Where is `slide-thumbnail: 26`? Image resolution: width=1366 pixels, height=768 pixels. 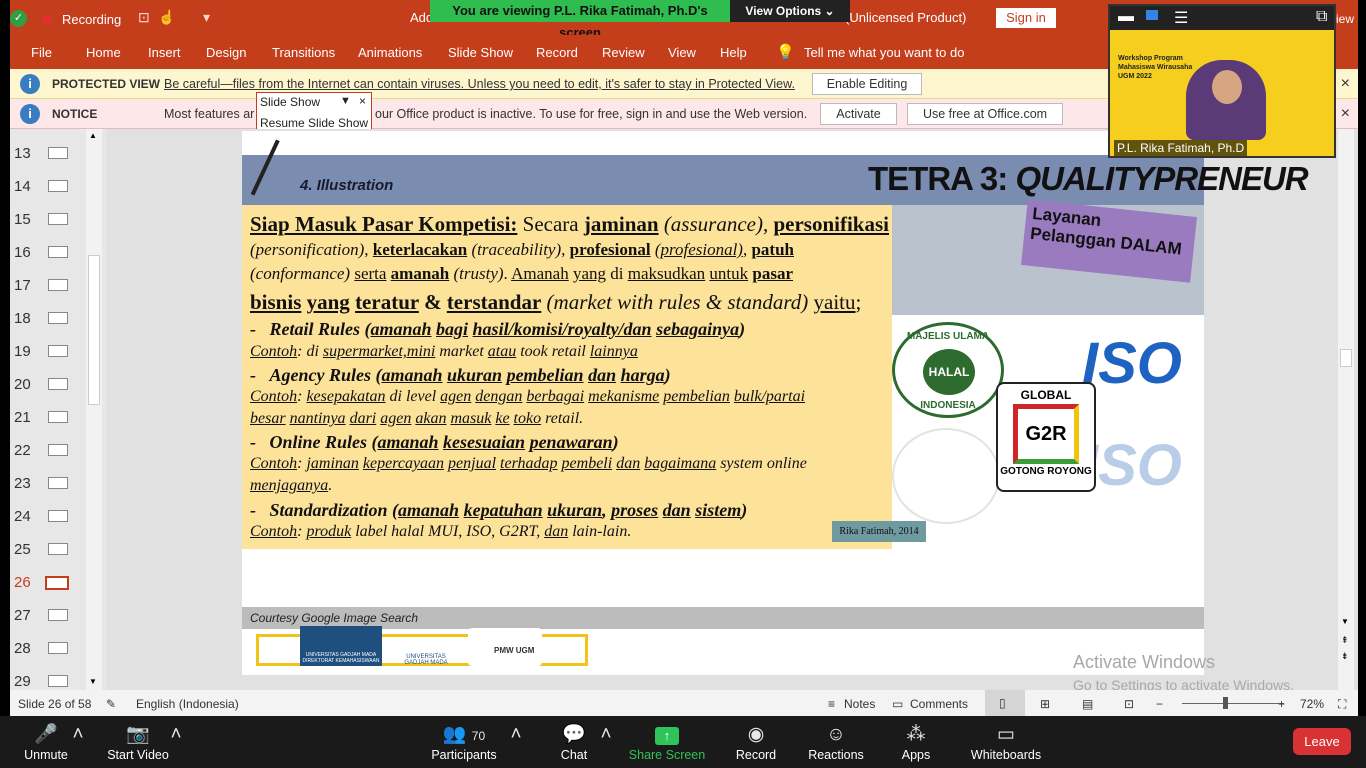 slide-thumbnail: 26 is located at coordinates (50, 583).